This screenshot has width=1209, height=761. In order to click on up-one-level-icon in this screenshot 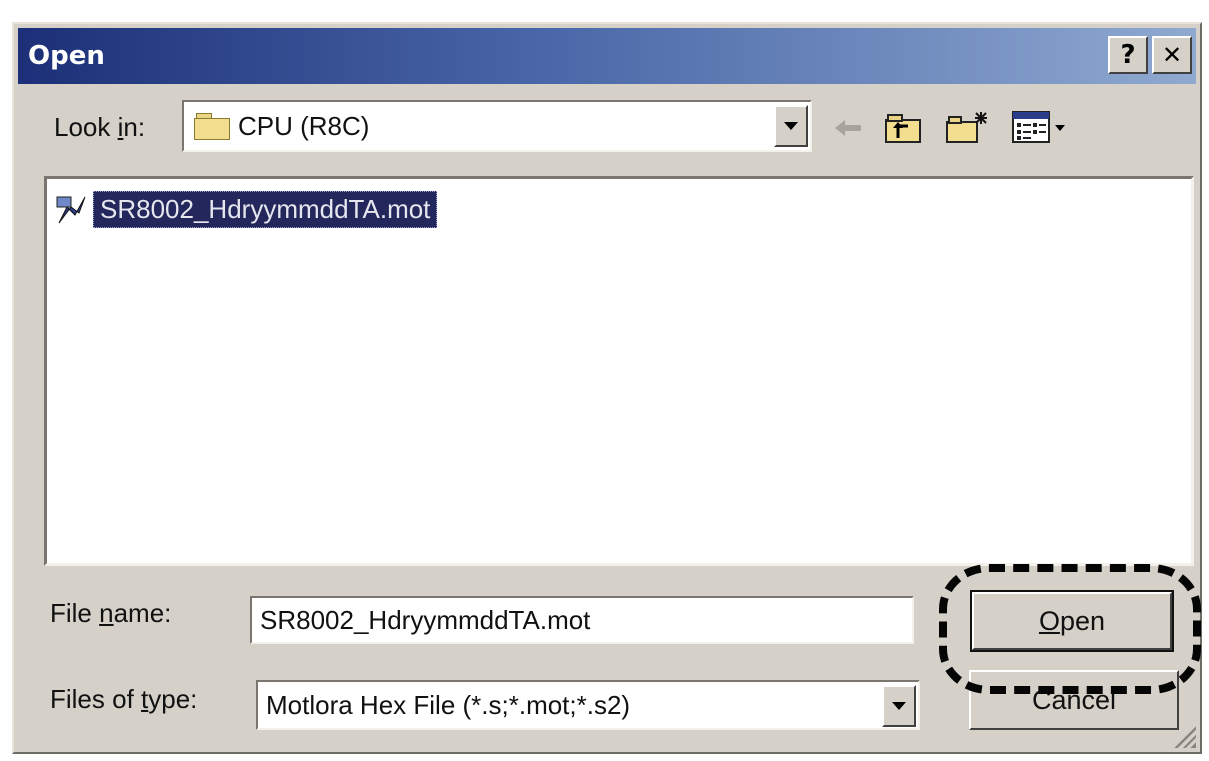, I will do `click(903, 128)`.